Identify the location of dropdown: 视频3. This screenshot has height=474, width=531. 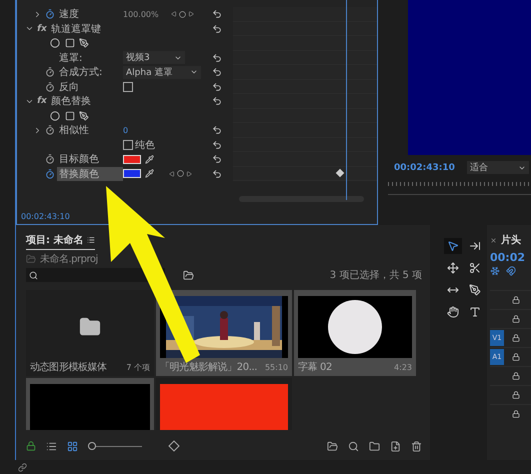
(154, 57).